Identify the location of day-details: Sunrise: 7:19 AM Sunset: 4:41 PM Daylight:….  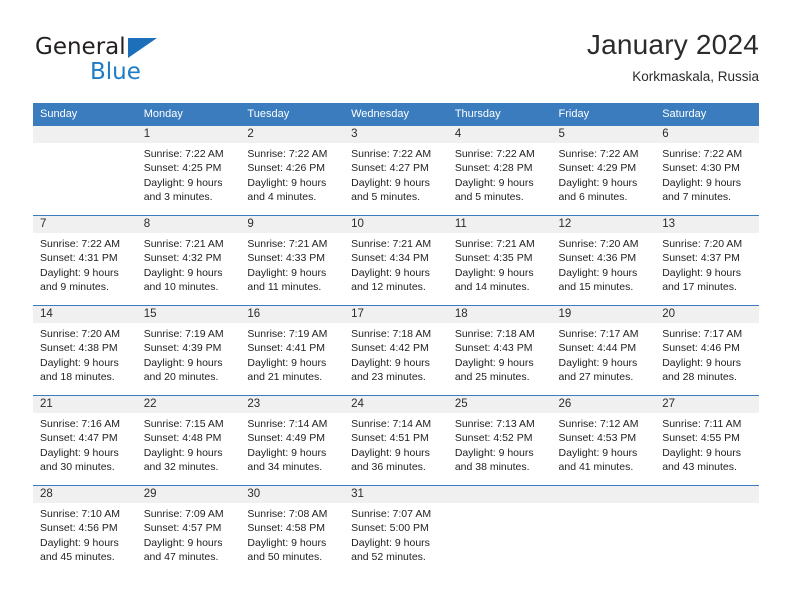
(292, 354).